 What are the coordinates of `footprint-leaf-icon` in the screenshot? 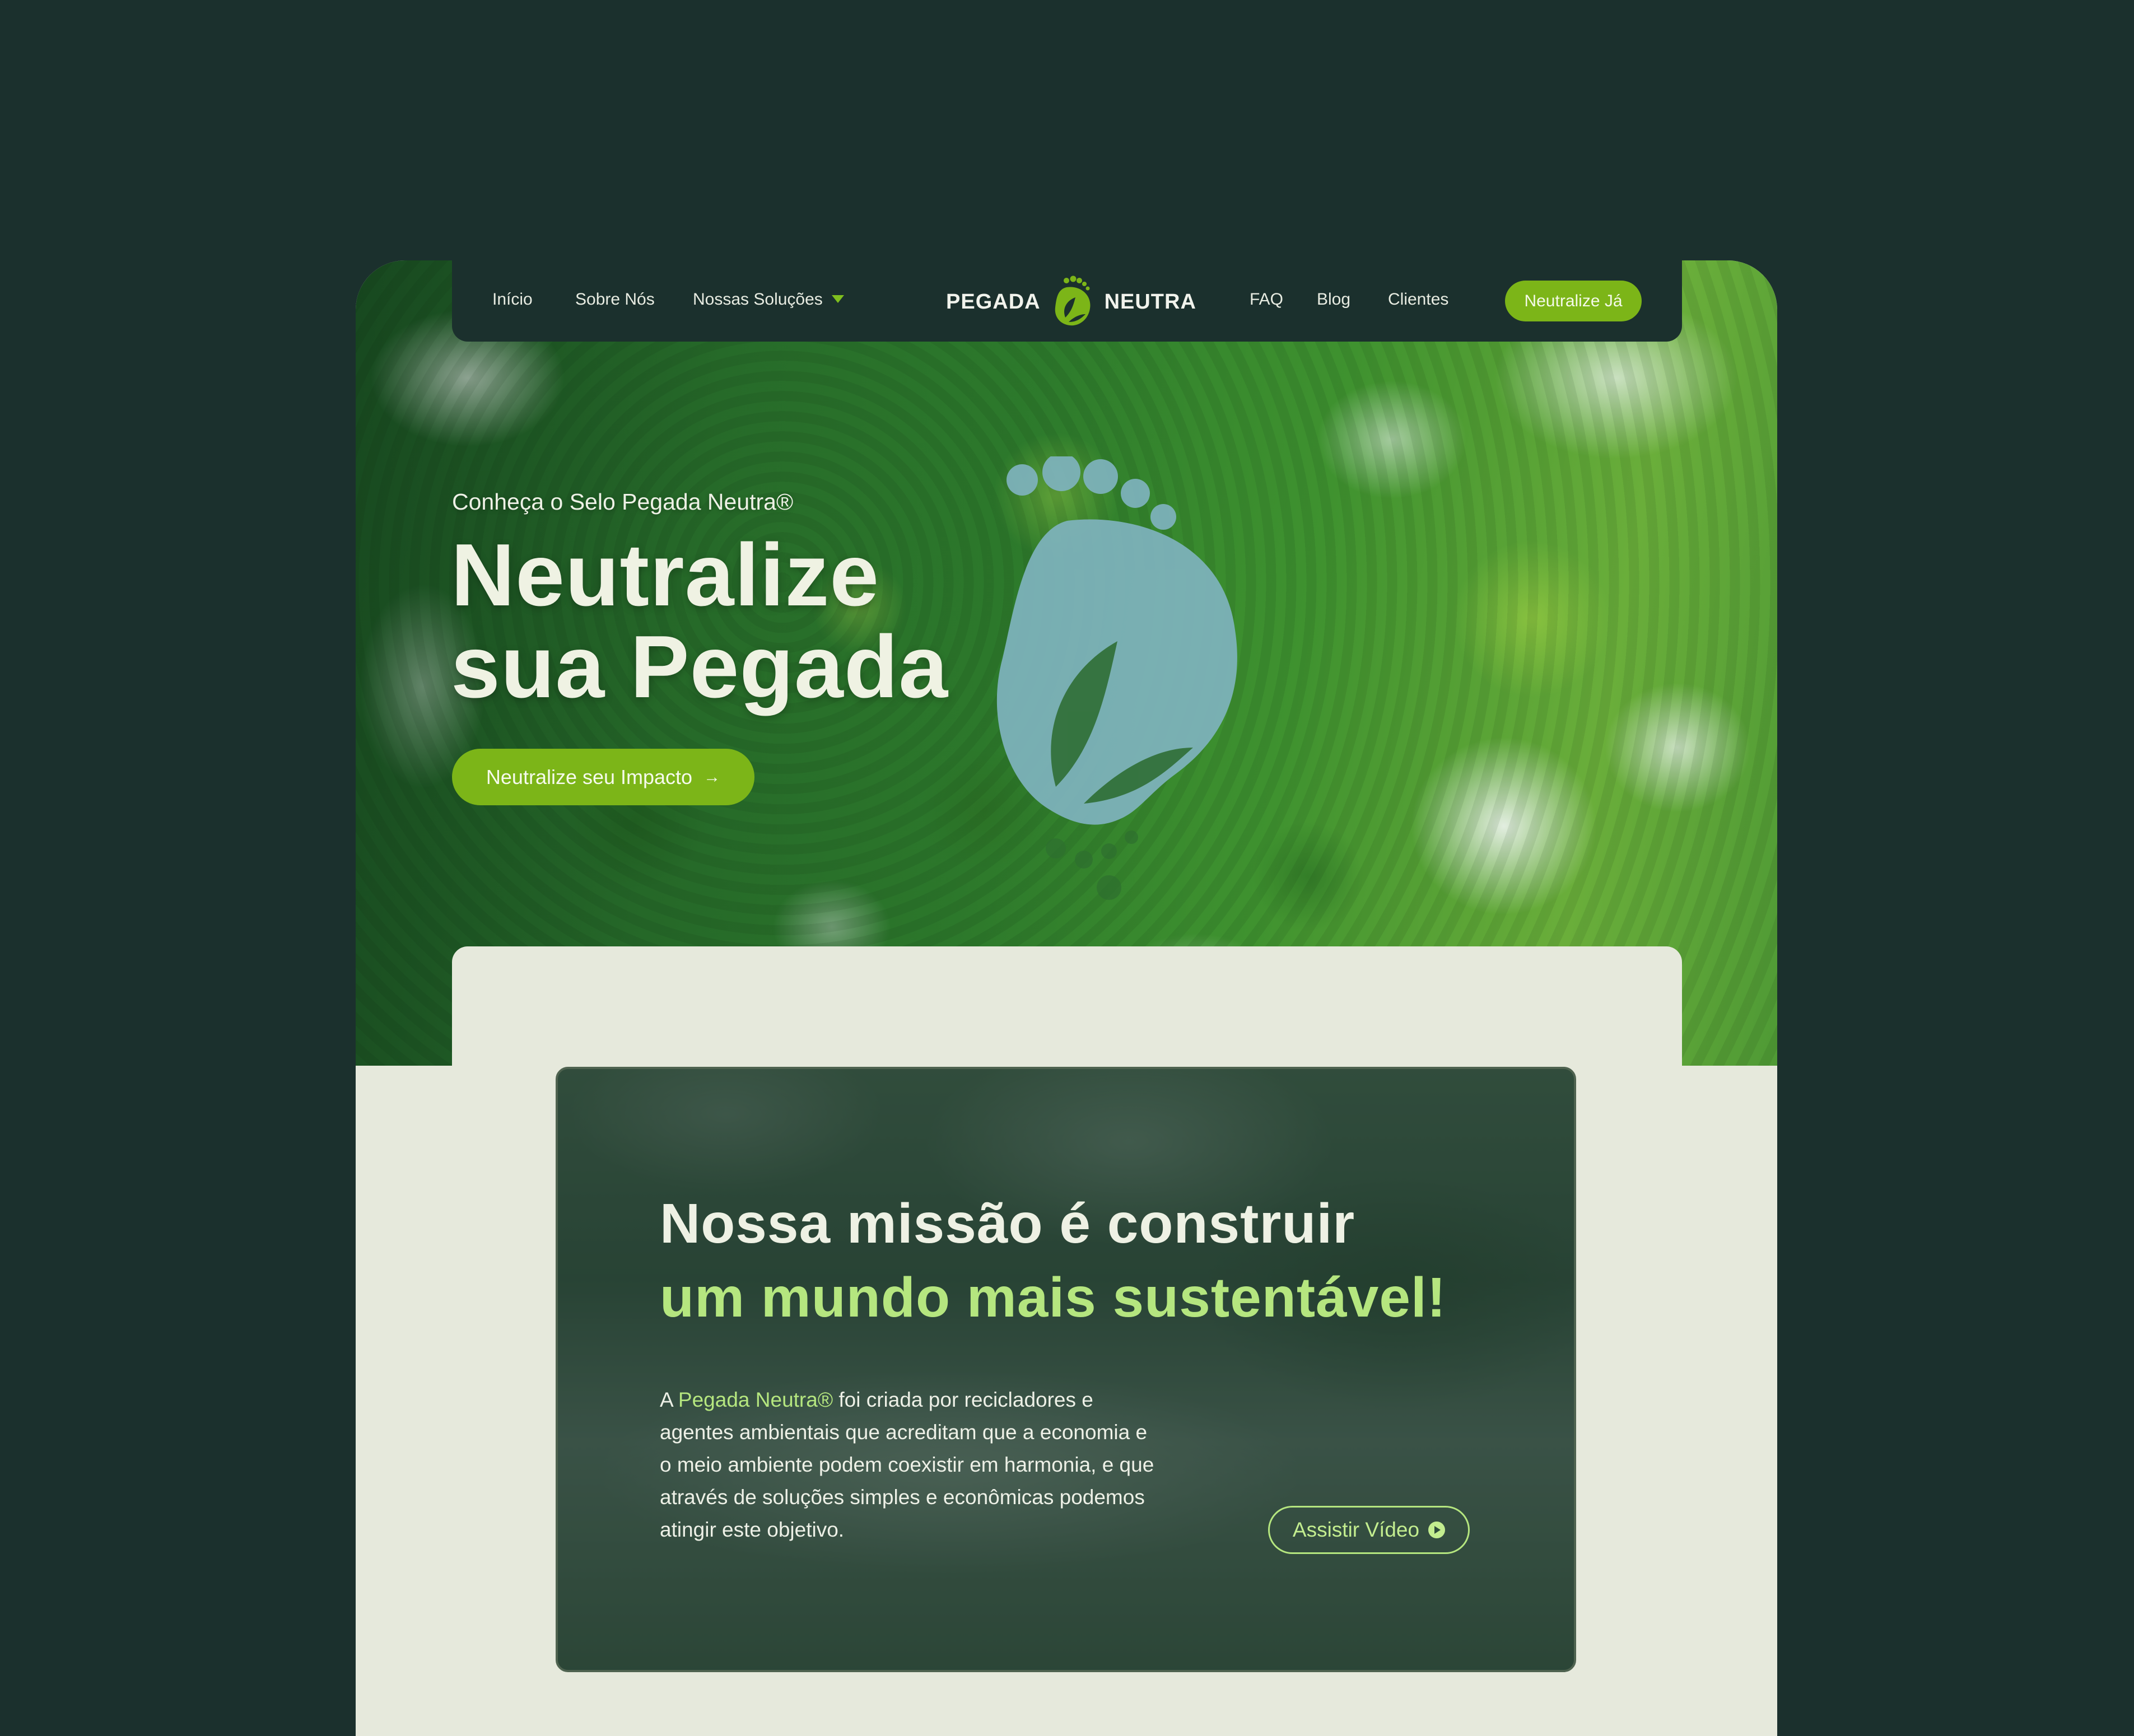 It's located at (1073, 301).